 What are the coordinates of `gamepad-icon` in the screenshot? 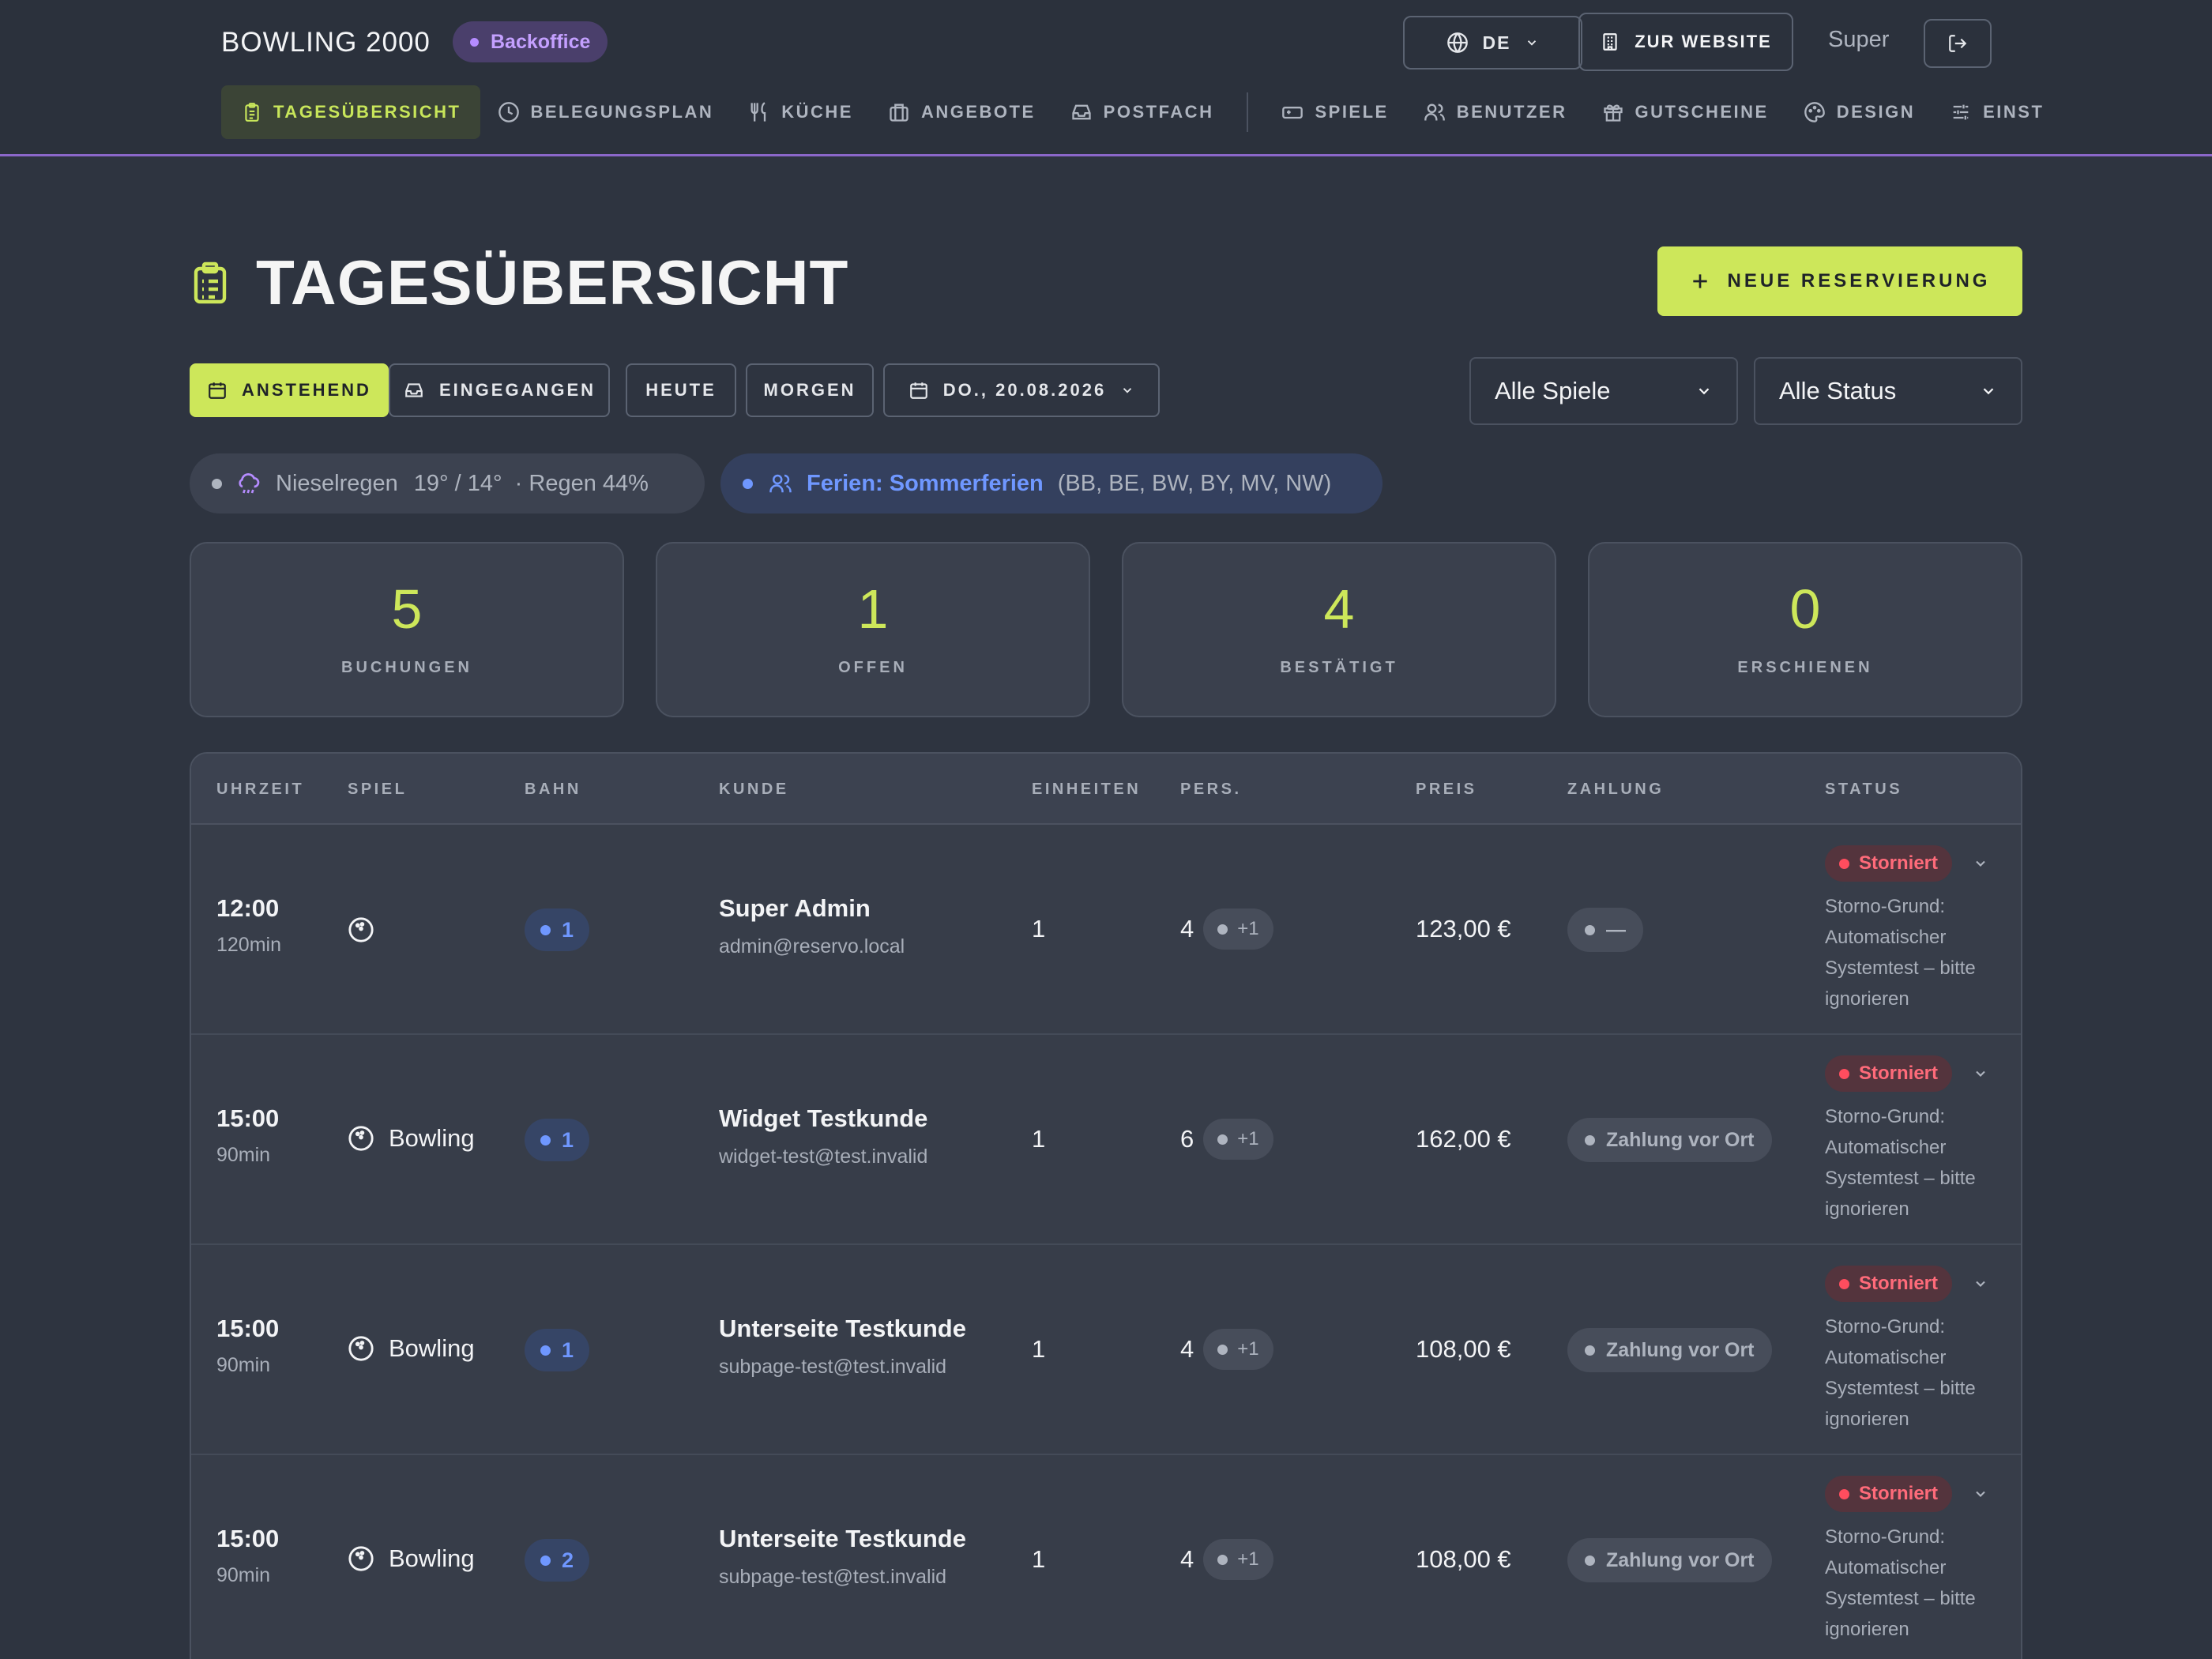 It's located at (1293, 112).